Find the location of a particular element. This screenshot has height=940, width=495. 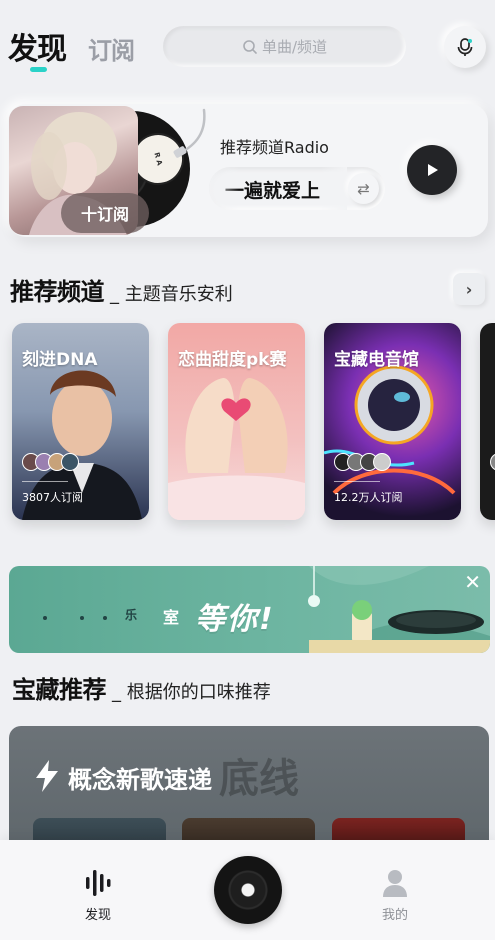

banner-headline: 等你! is located at coordinates (235, 619).